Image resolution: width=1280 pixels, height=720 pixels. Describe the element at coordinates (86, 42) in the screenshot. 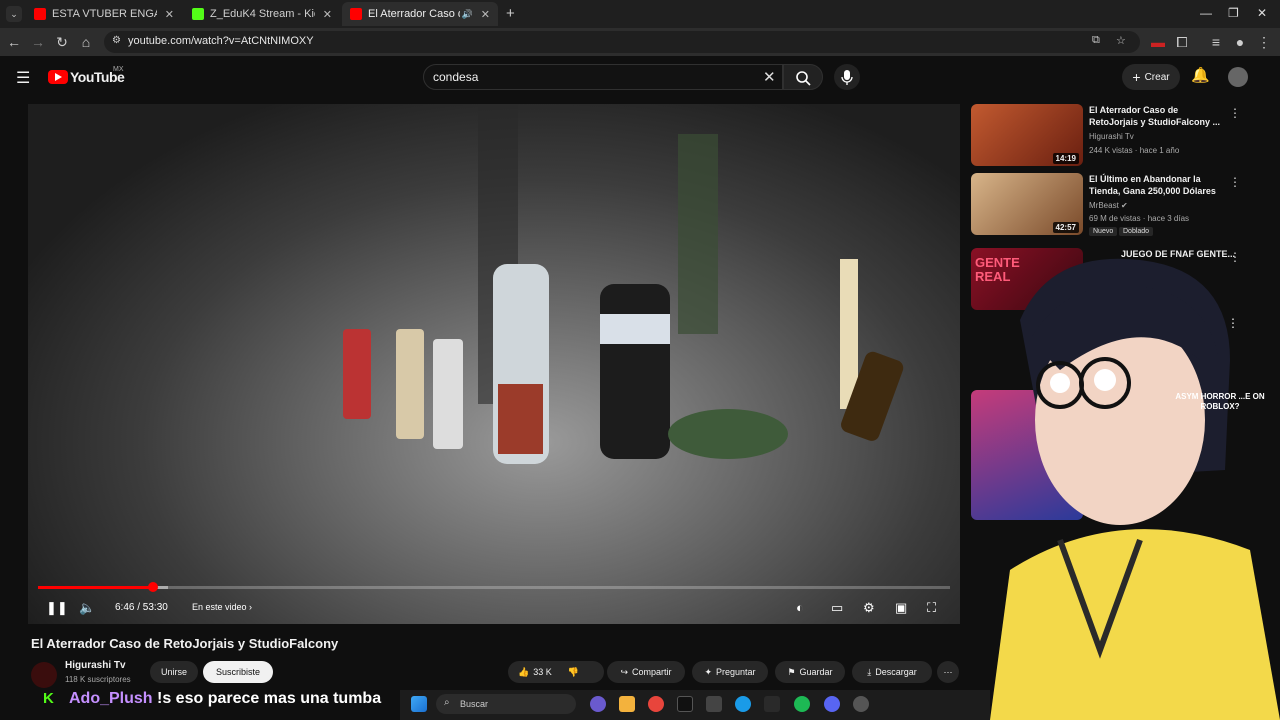

I see `home-icon: ⌂` at that location.